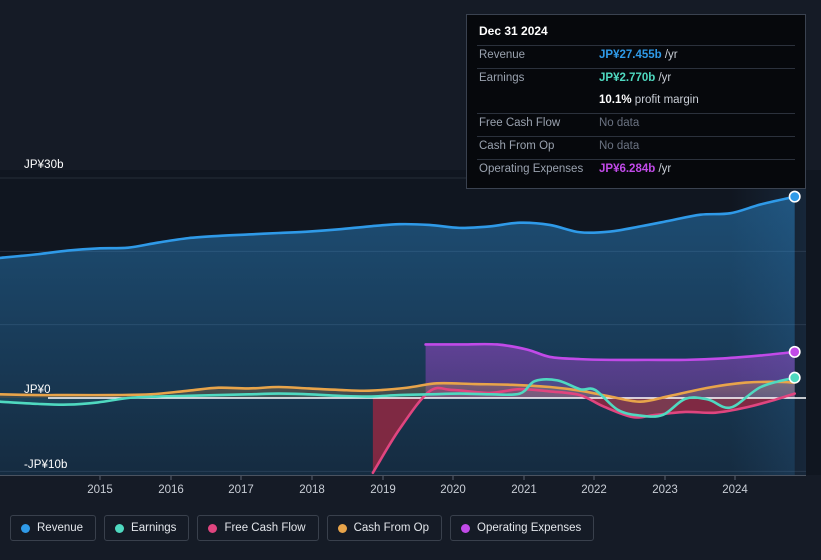 Image resolution: width=821 pixels, height=560 pixels. Describe the element at coordinates (453, 490) in the screenshot. I see `x-axis-tick-label: 2020` at that location.